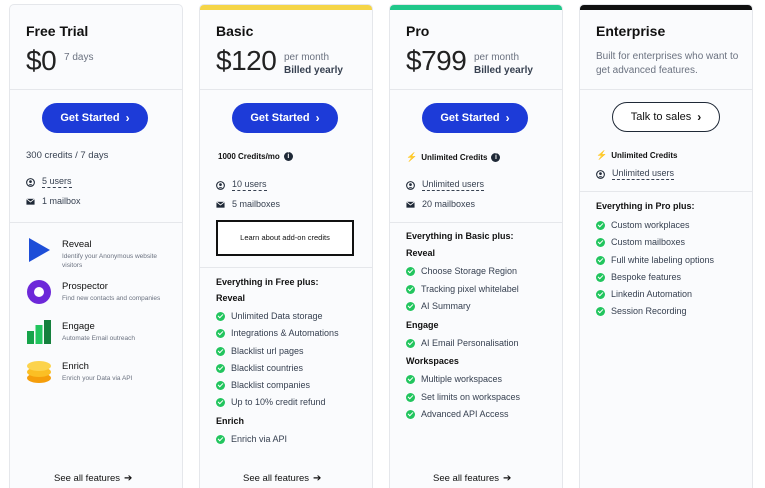 The width and height of the screenshot is (765, 488). Describe the element at coordinates (648, 242) in the screenshot. I see `feature-label: Custom mailboxes` at that location.